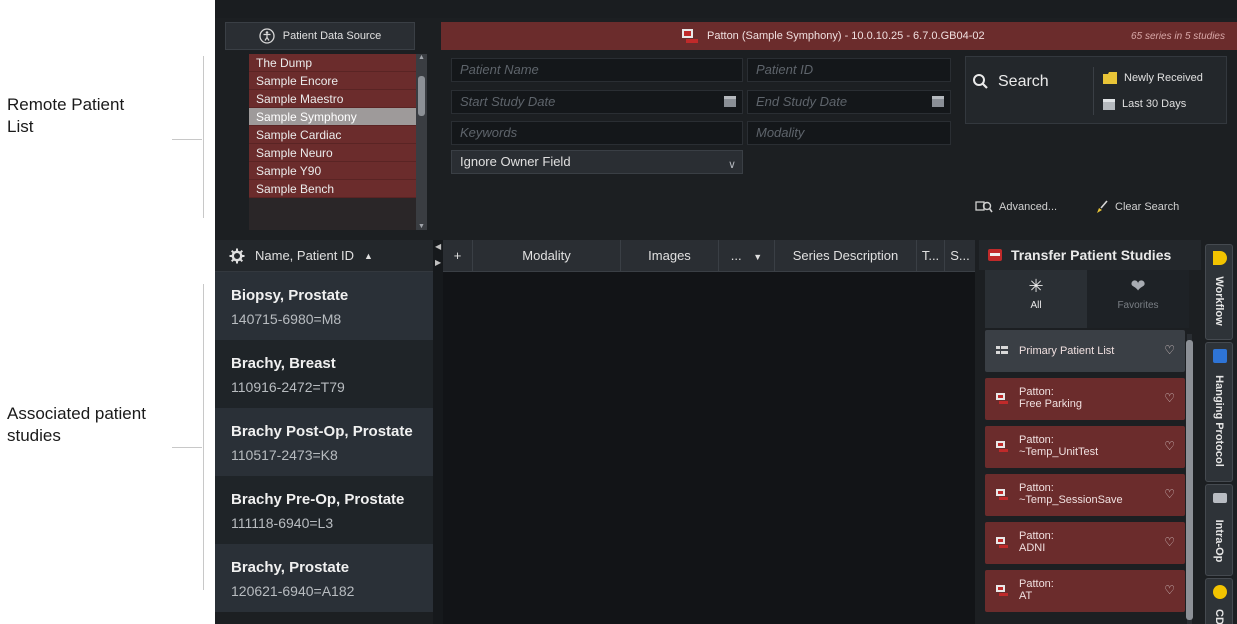 The image size is (1237, 624). Describe the element at coordinates (324, 374) in the screenshot. I see `patient-row: Brachy, Breast 110916-2472=T79` at that location.